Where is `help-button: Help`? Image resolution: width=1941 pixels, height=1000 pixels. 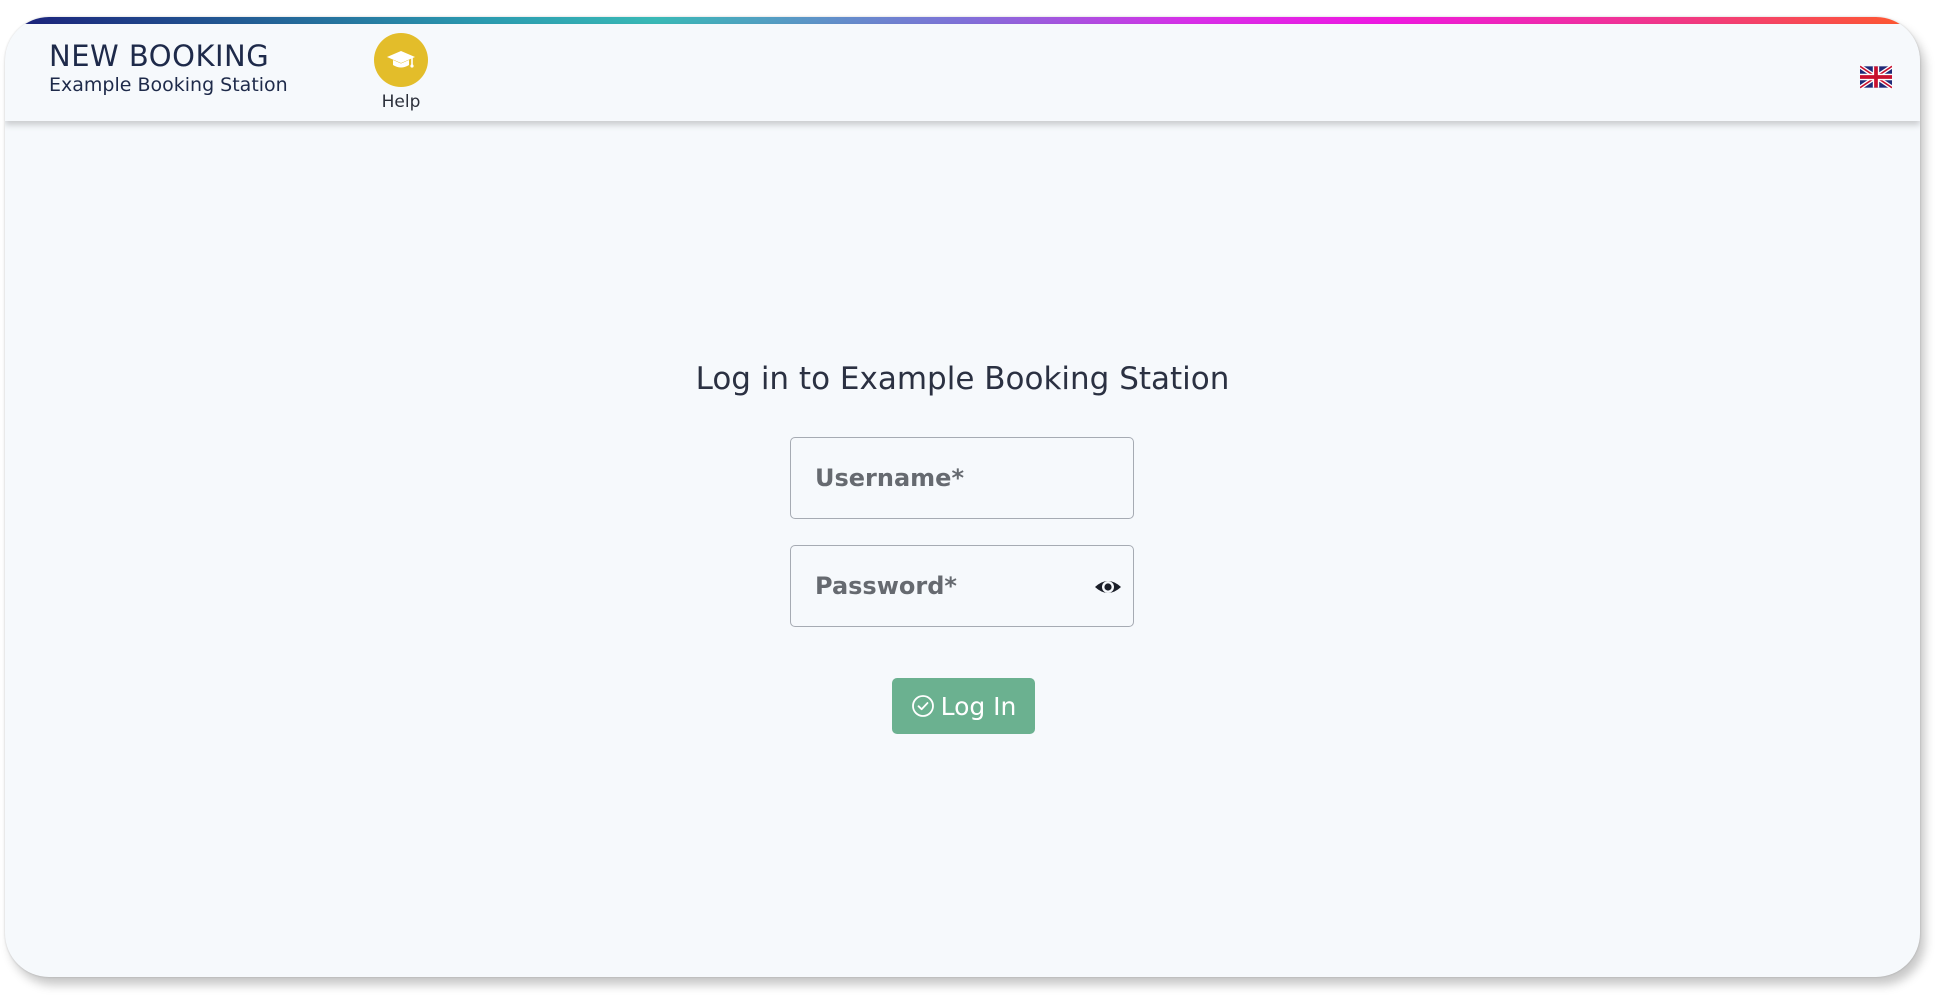 help-button: Help is located at coordinates (401, 72).